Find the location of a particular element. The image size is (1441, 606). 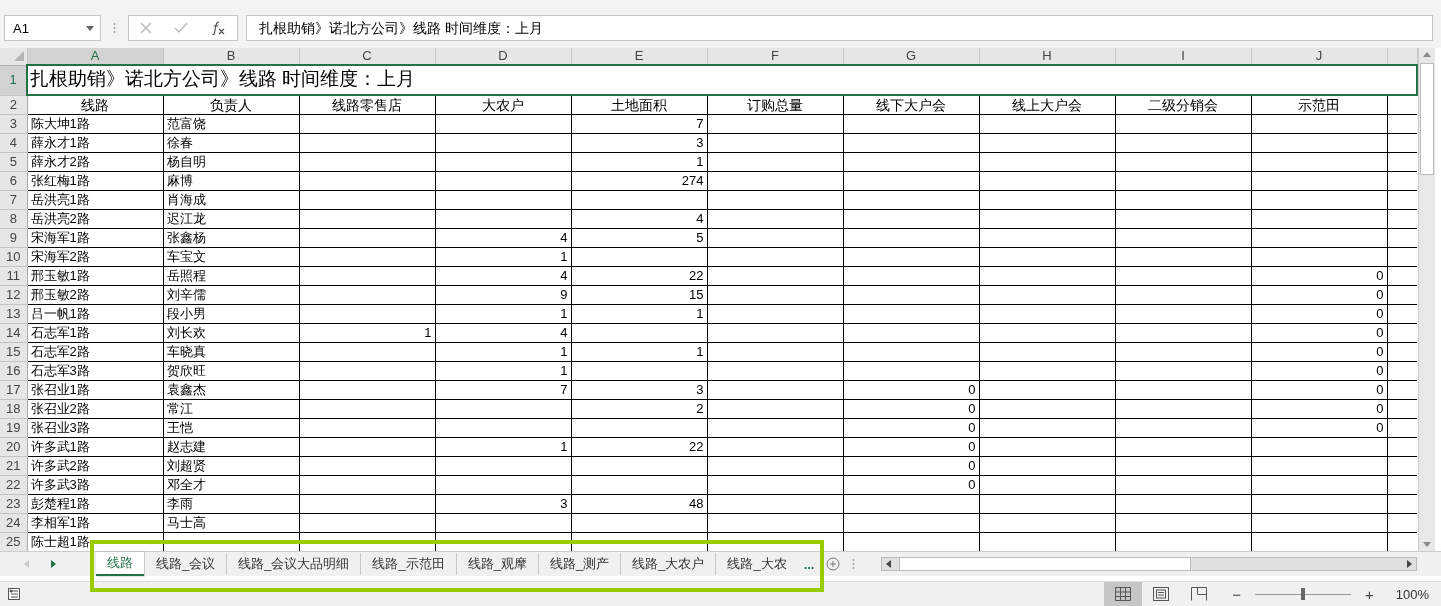

horizontal-scrollbar is located at coordinates (1149, 564).